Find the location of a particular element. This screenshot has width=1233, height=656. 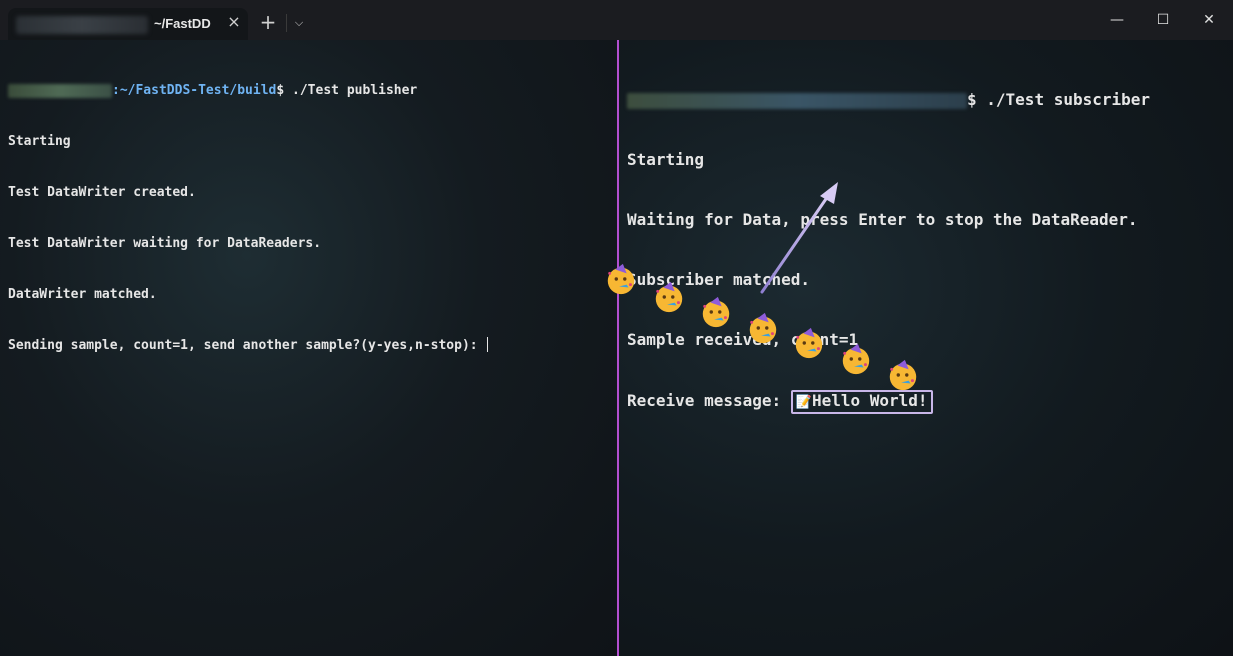

new-tab-button: + is located at coordinates (268, 22).